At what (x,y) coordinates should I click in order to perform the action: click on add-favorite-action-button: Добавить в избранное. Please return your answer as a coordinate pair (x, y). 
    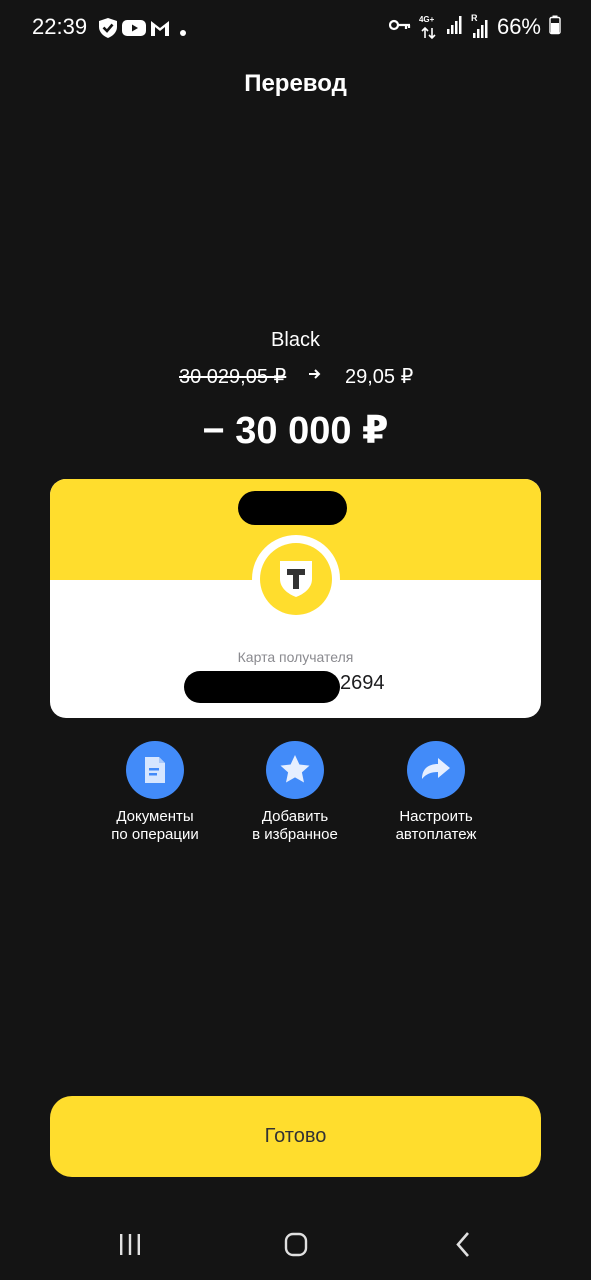
    Looking at the image, I should click on (295, 792).